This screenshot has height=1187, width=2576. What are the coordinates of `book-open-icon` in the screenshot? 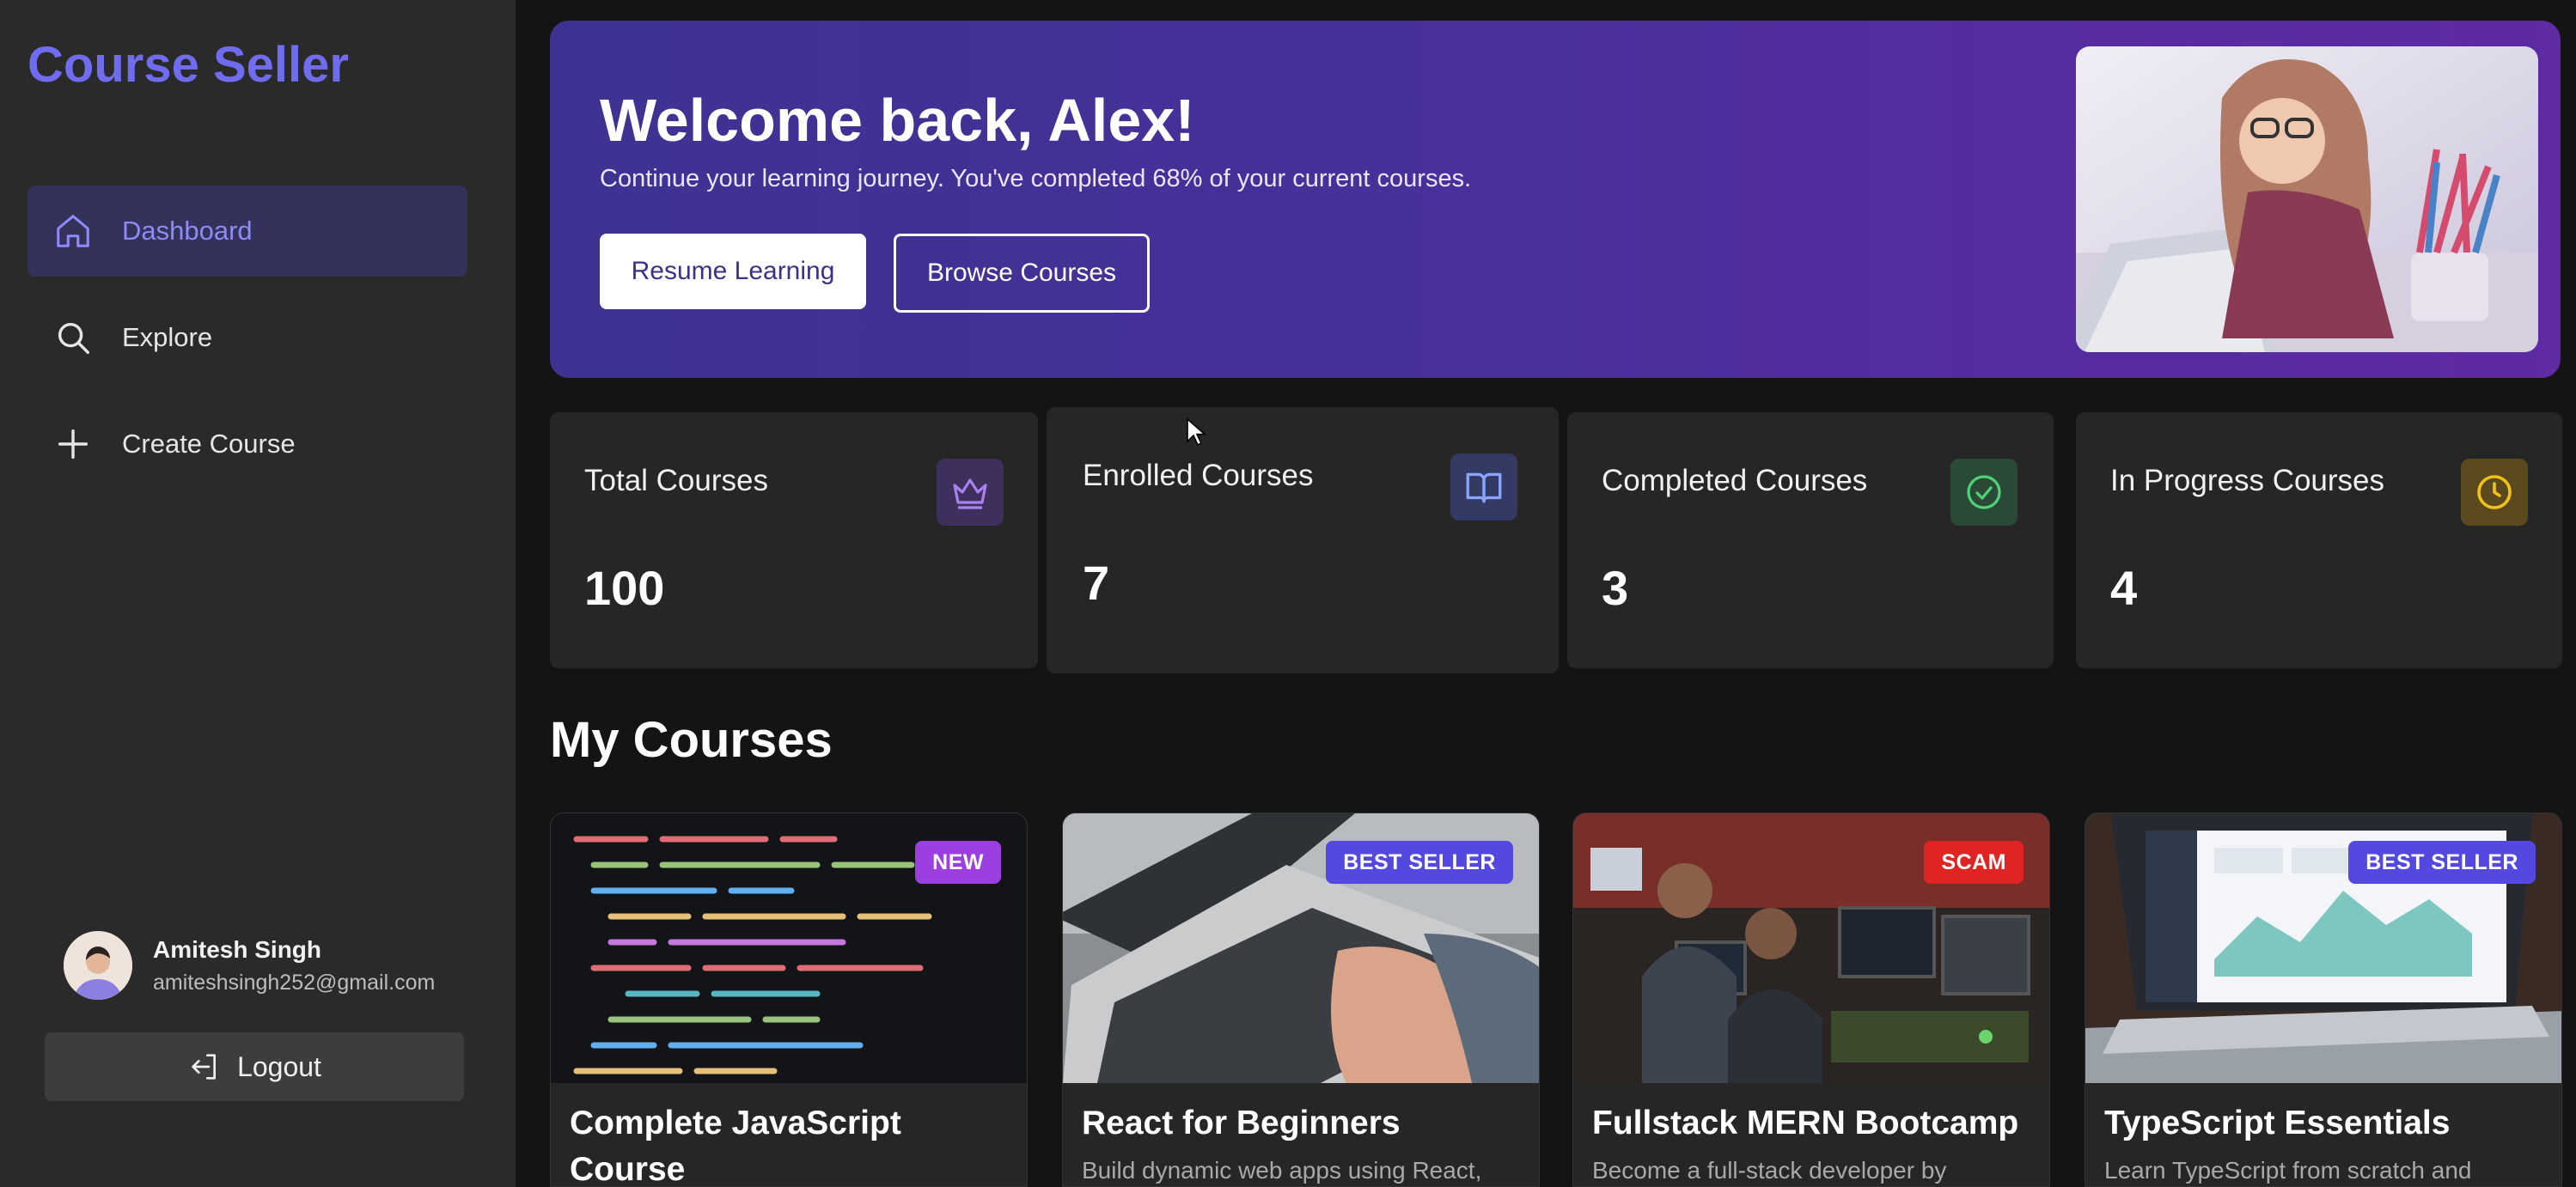 It's located at (1483, 486).